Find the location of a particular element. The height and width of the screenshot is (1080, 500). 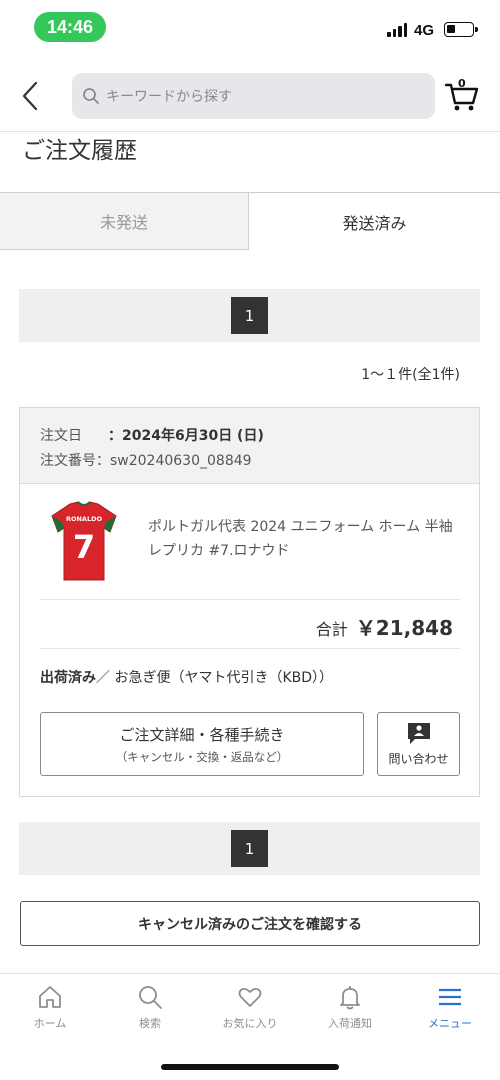

nav-label: お気に入り is located at coordinates (250, 1023).